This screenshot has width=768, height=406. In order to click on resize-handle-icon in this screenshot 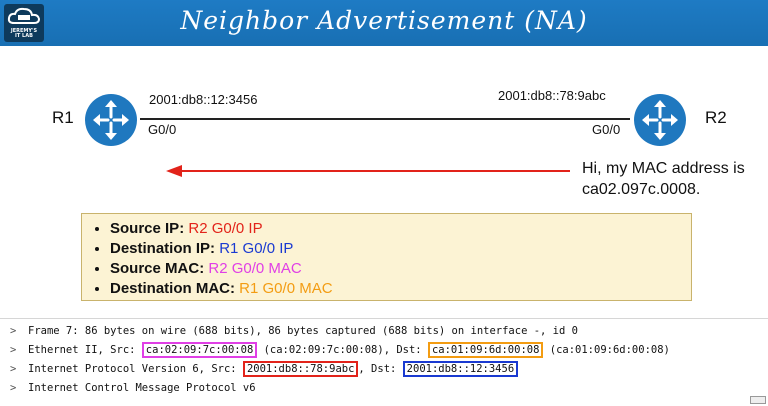, I will do `click(758, 400)`.